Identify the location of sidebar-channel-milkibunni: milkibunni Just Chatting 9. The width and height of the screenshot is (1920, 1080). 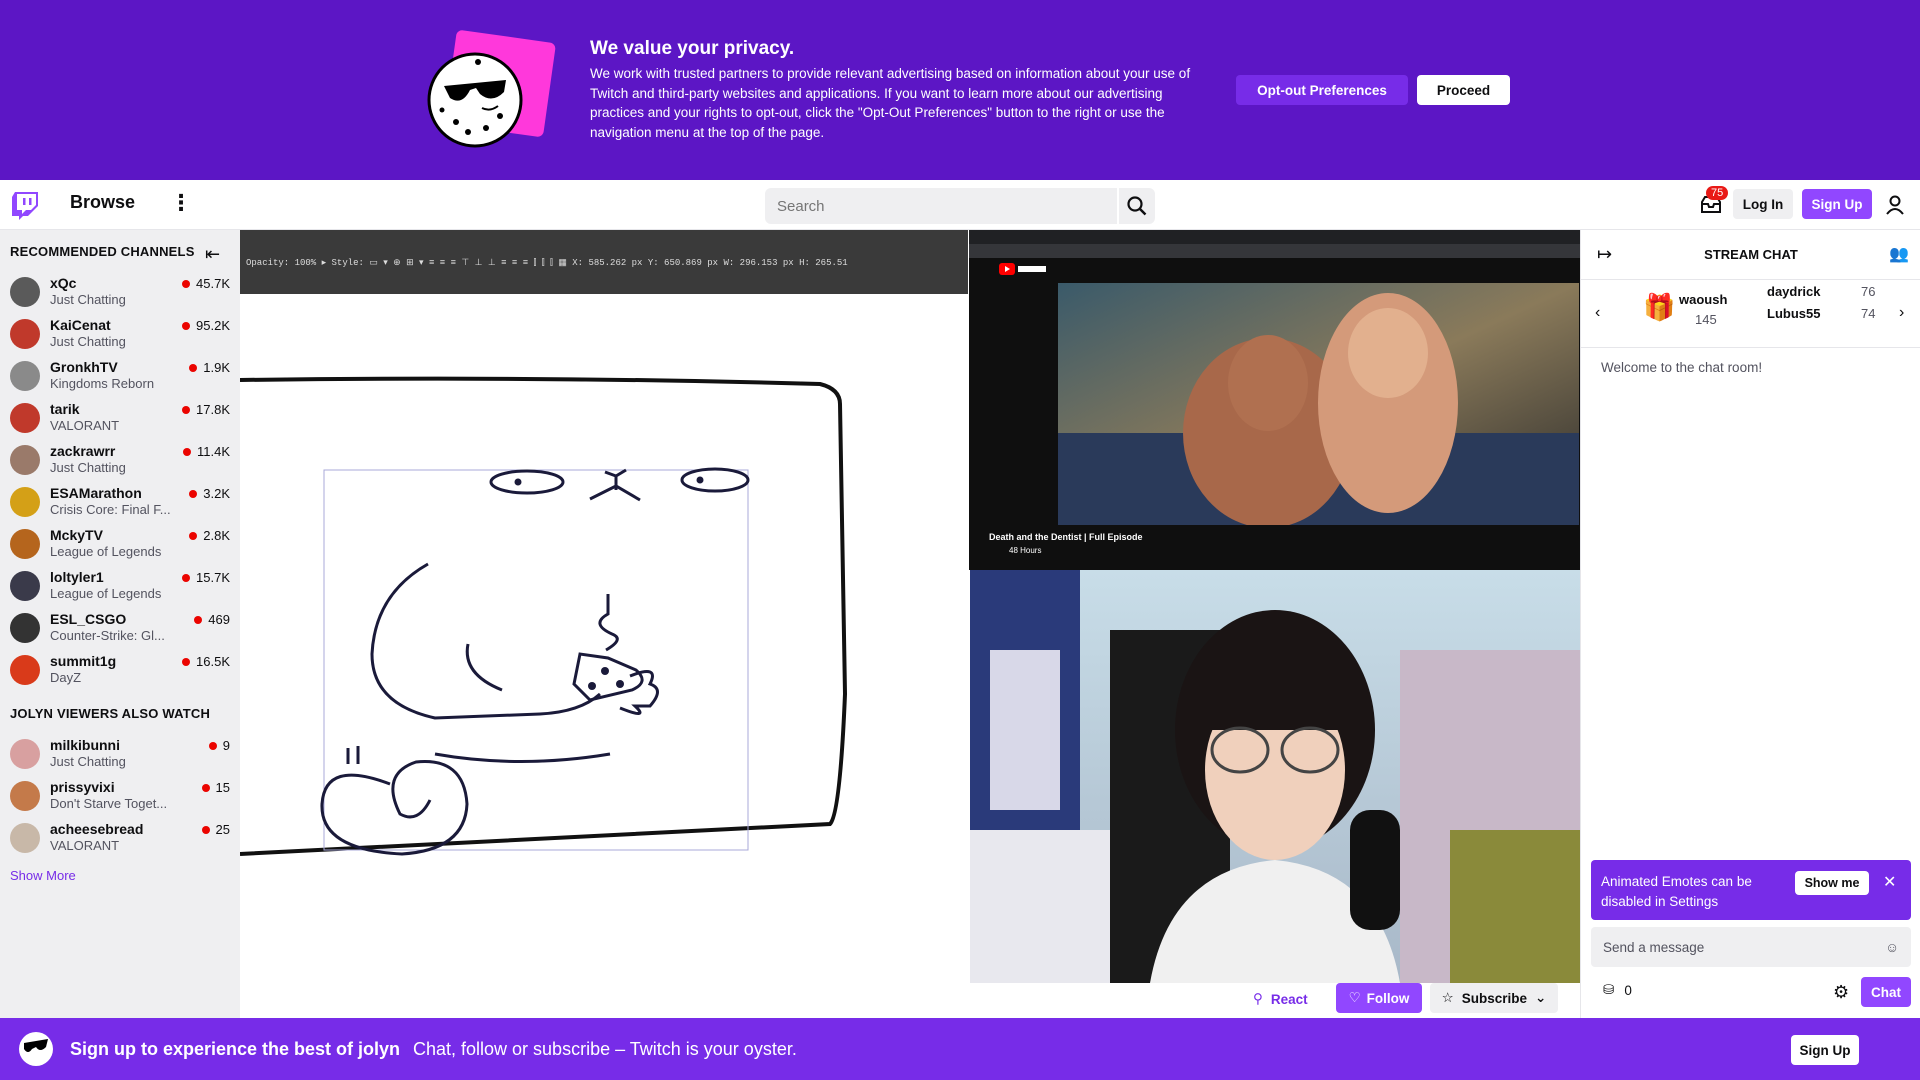
(120, 755).